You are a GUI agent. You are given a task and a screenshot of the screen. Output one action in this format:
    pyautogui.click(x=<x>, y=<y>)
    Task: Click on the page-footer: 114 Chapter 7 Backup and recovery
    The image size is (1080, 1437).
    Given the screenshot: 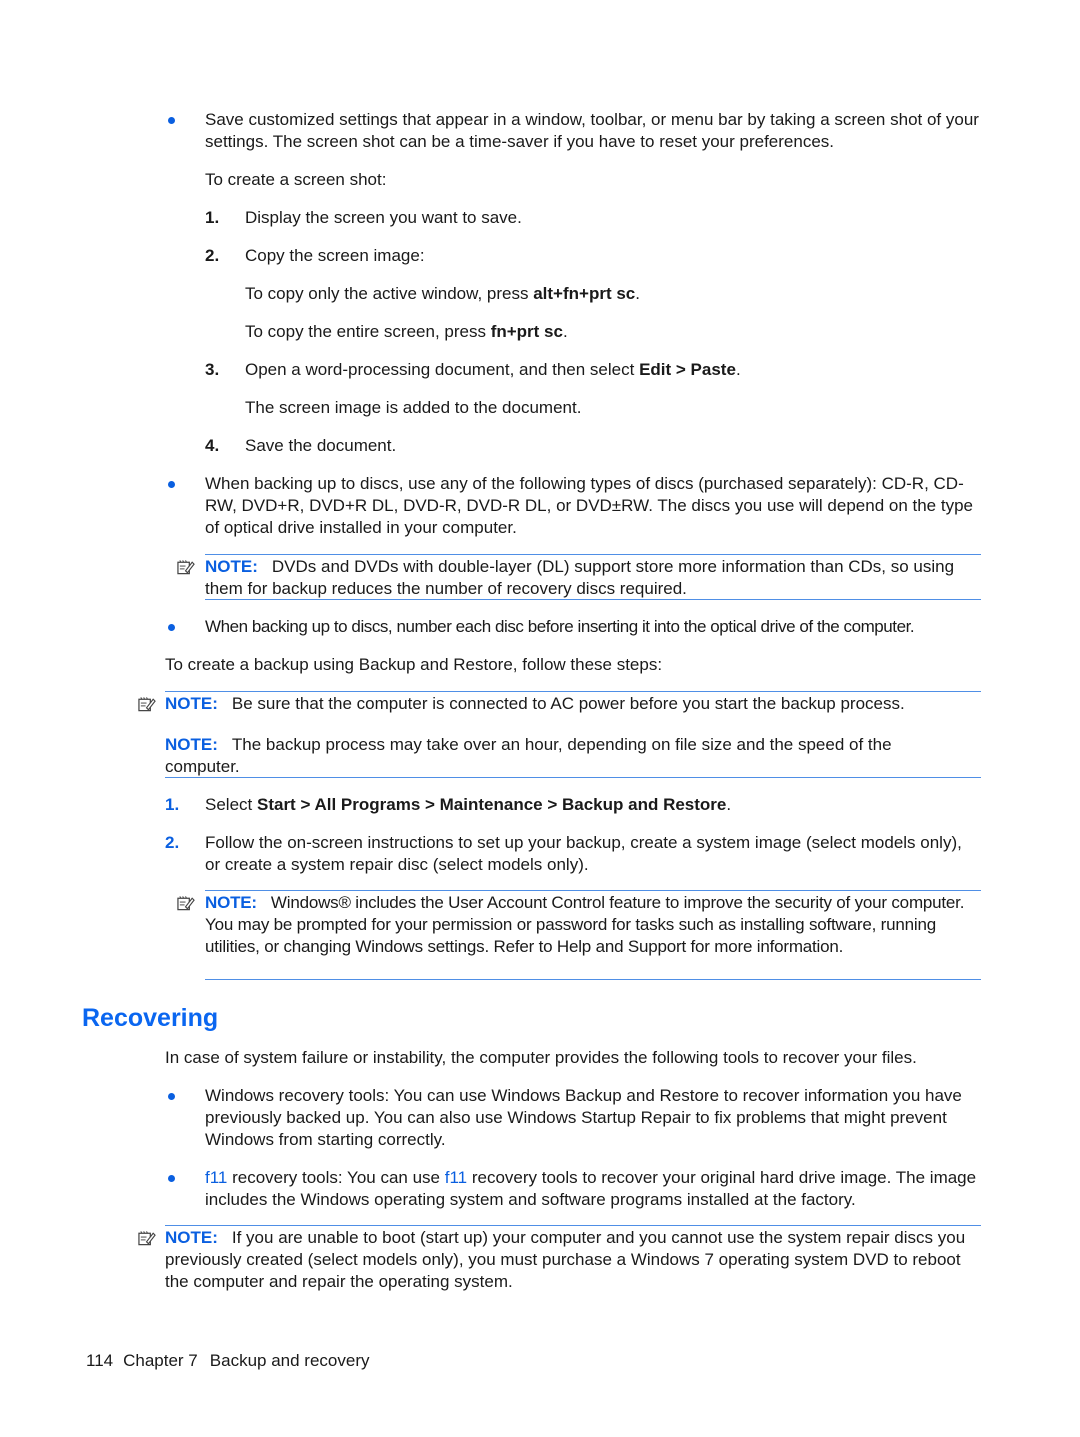 What is the action you would take?
    pyautogui.click(x=227, y=1361)
    